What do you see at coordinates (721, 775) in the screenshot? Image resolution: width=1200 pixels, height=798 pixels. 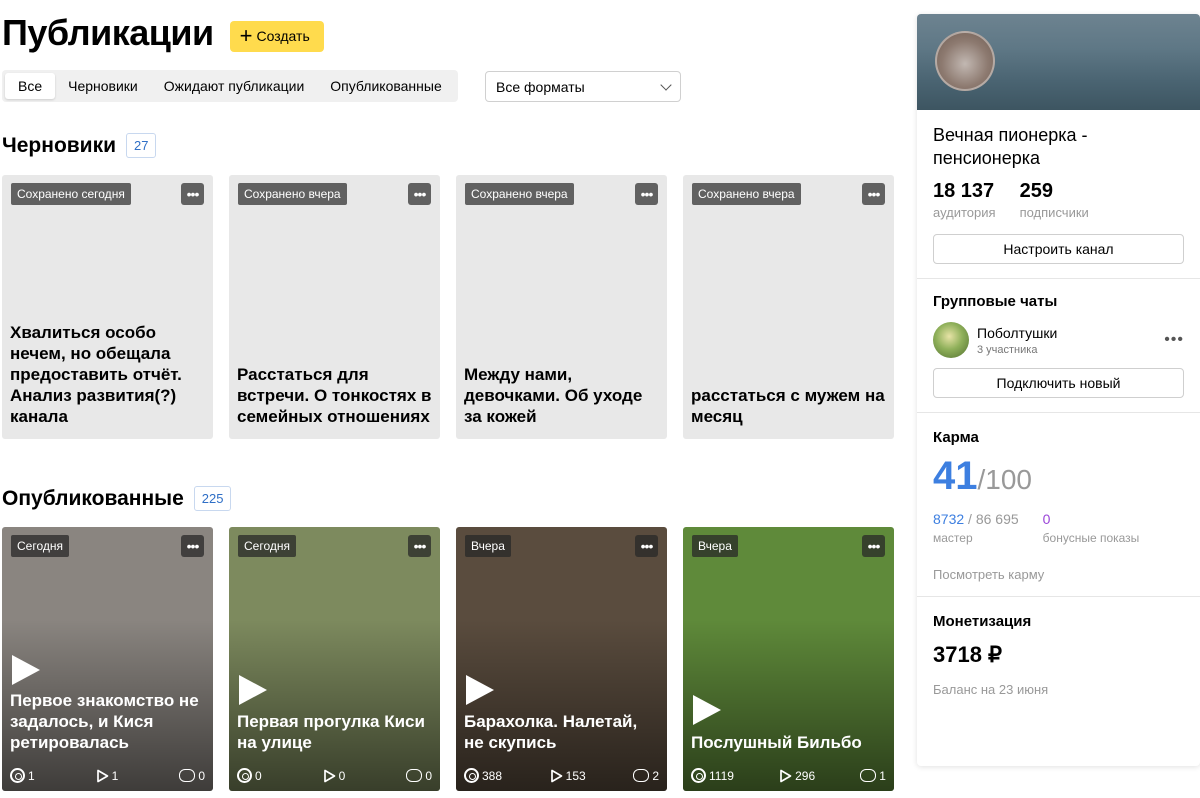 I see `views-count: 1119` at bounding box center [721, 775].